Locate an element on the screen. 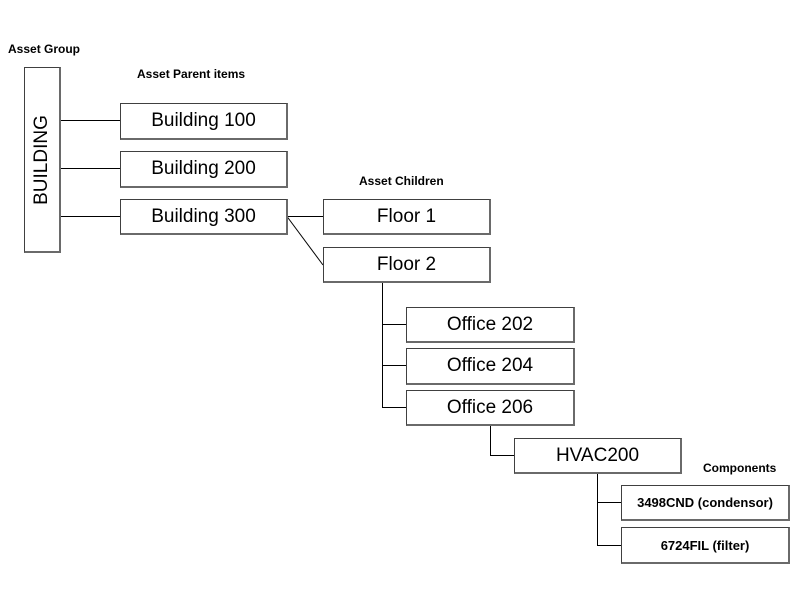 This screenshot has height=600, width=800. connector-floor-2-to-offices is located at coordinates (394, 345).